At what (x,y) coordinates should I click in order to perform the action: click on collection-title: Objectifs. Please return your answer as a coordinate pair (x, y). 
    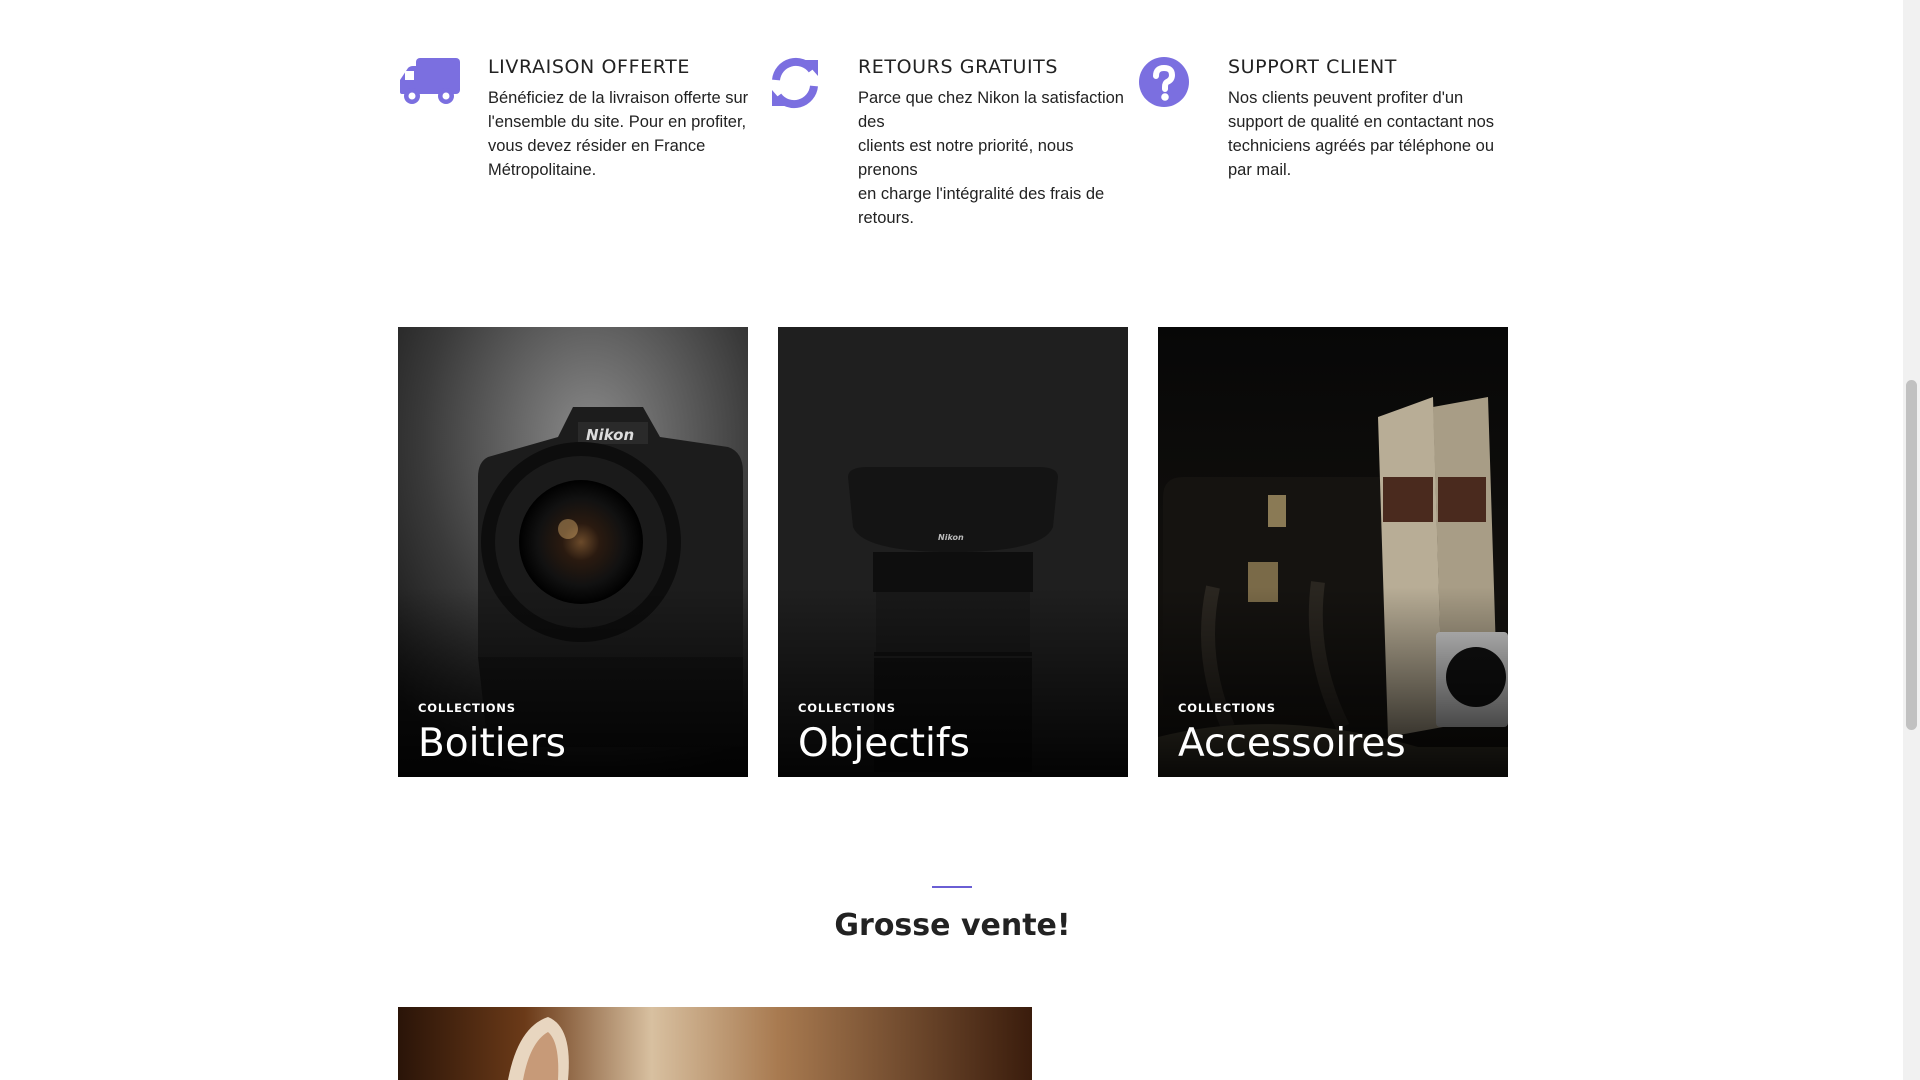
    Looking at the image, I should click on (884, 743).